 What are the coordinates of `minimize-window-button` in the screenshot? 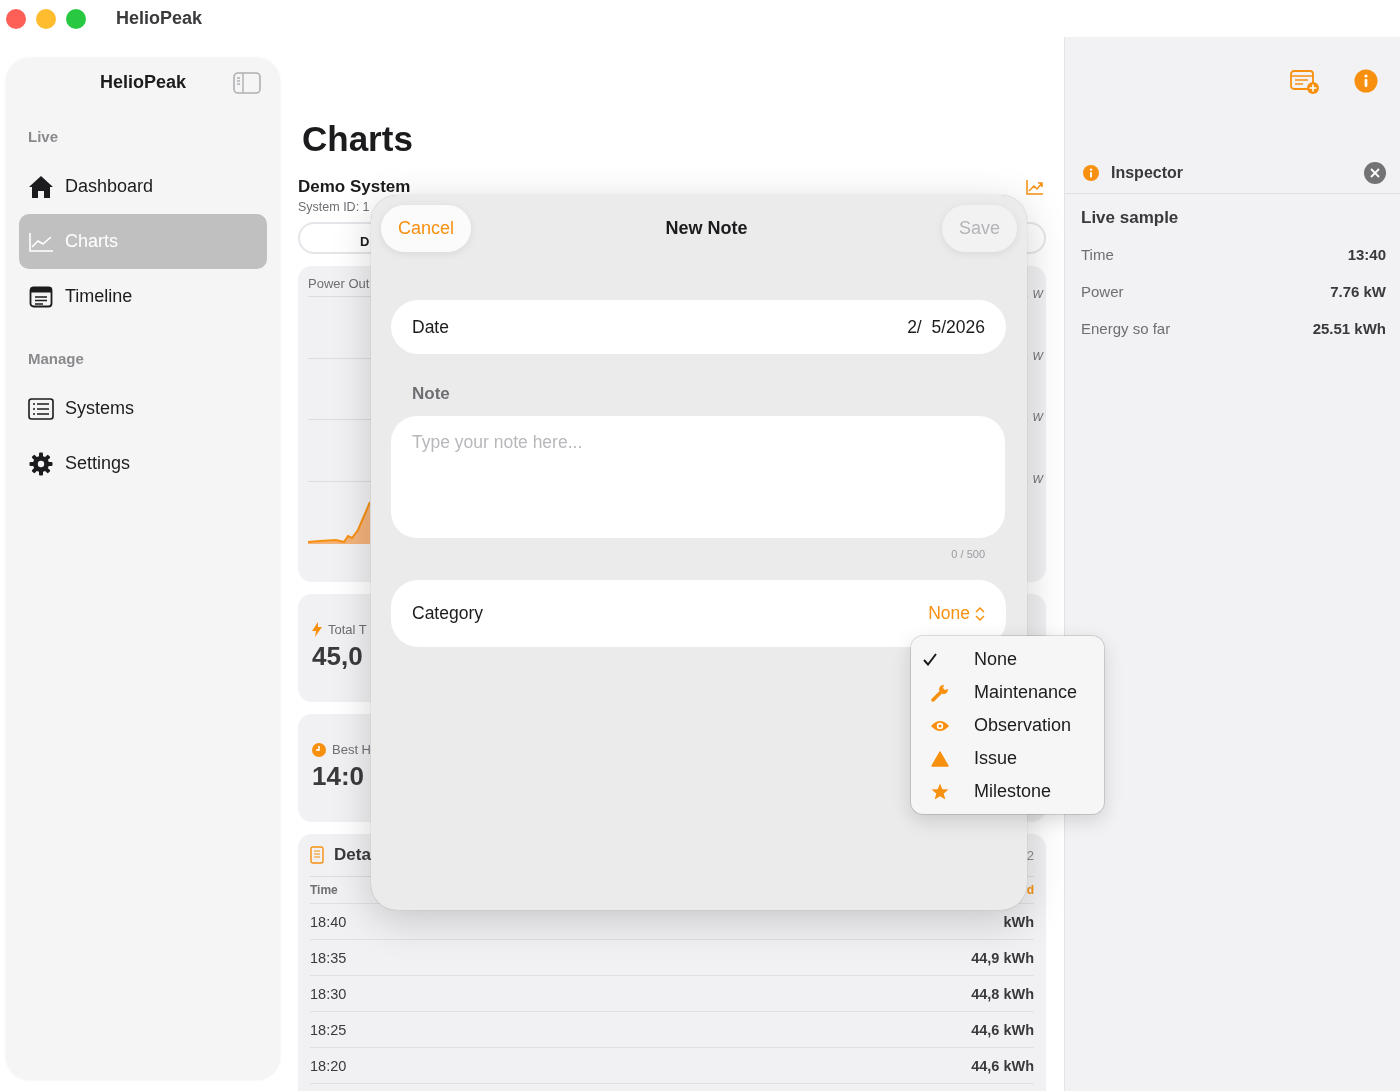 It's located at (46, 18).